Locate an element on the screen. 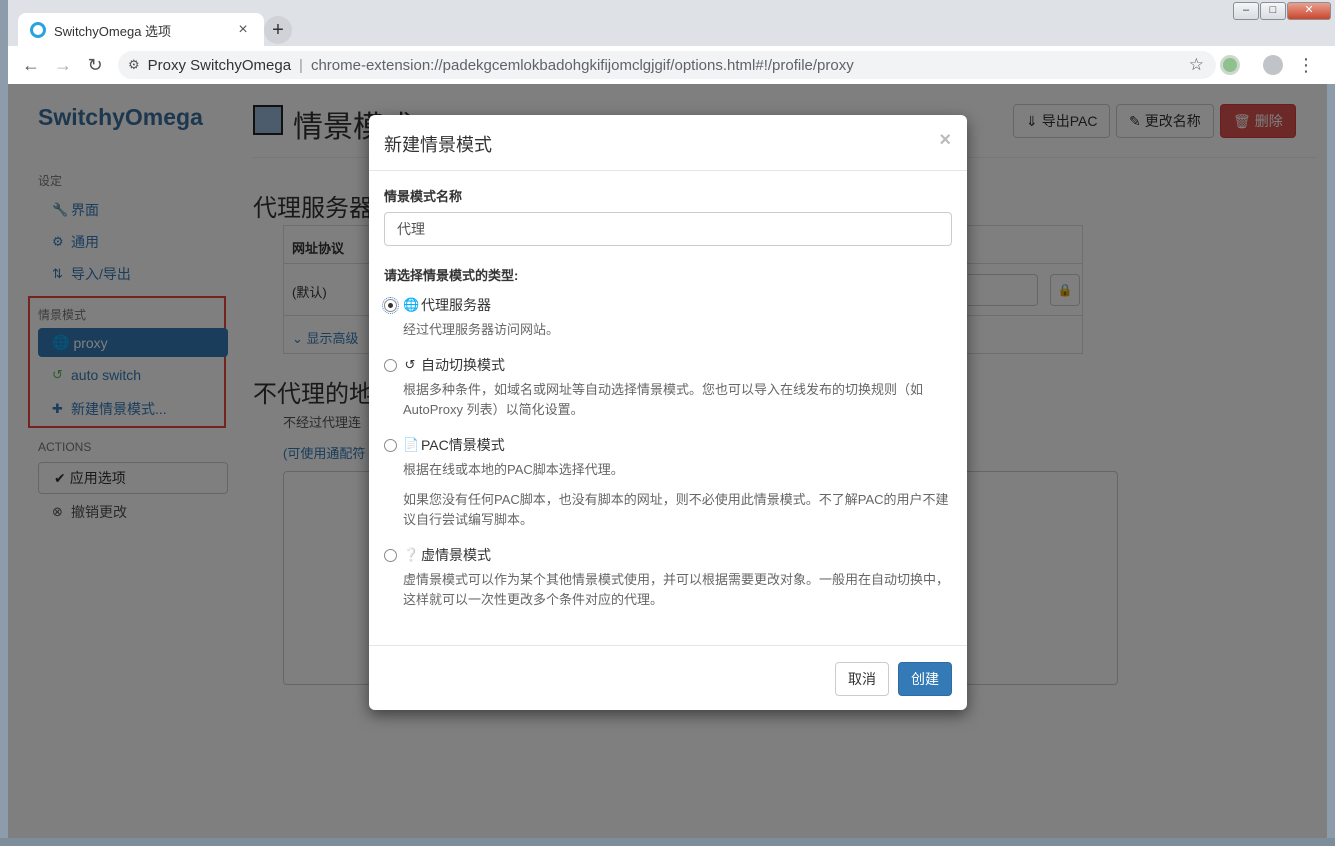 This screenshot has height=846, width=1335. window-controls: – □ ✕ is located at coordinates (1281, 11).